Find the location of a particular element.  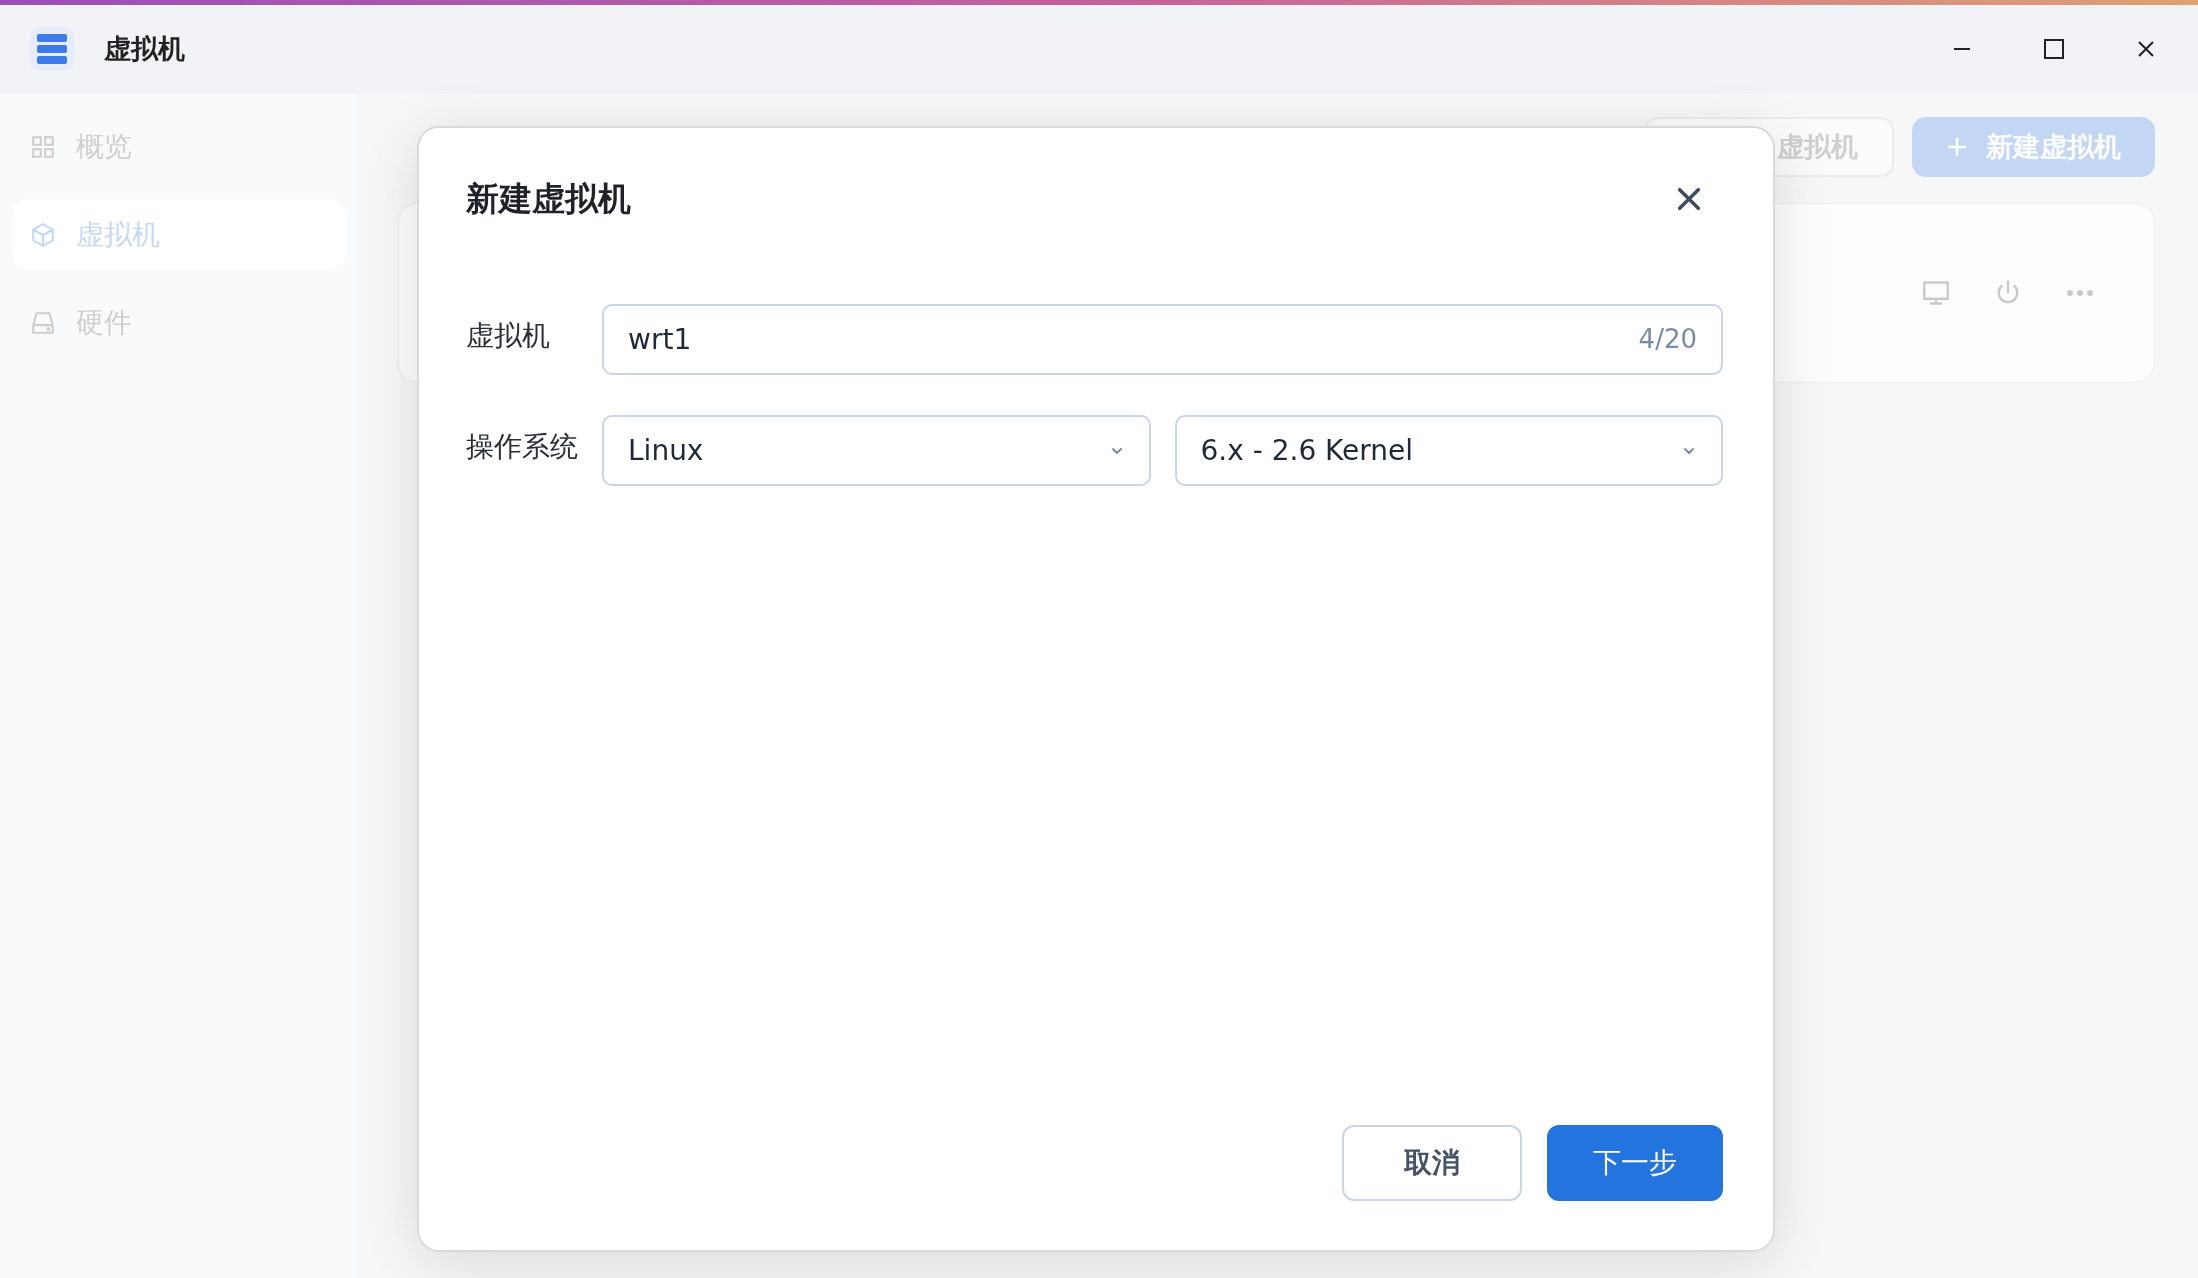

cancel-button: 取消 is located at coordinates (1432, 1163).